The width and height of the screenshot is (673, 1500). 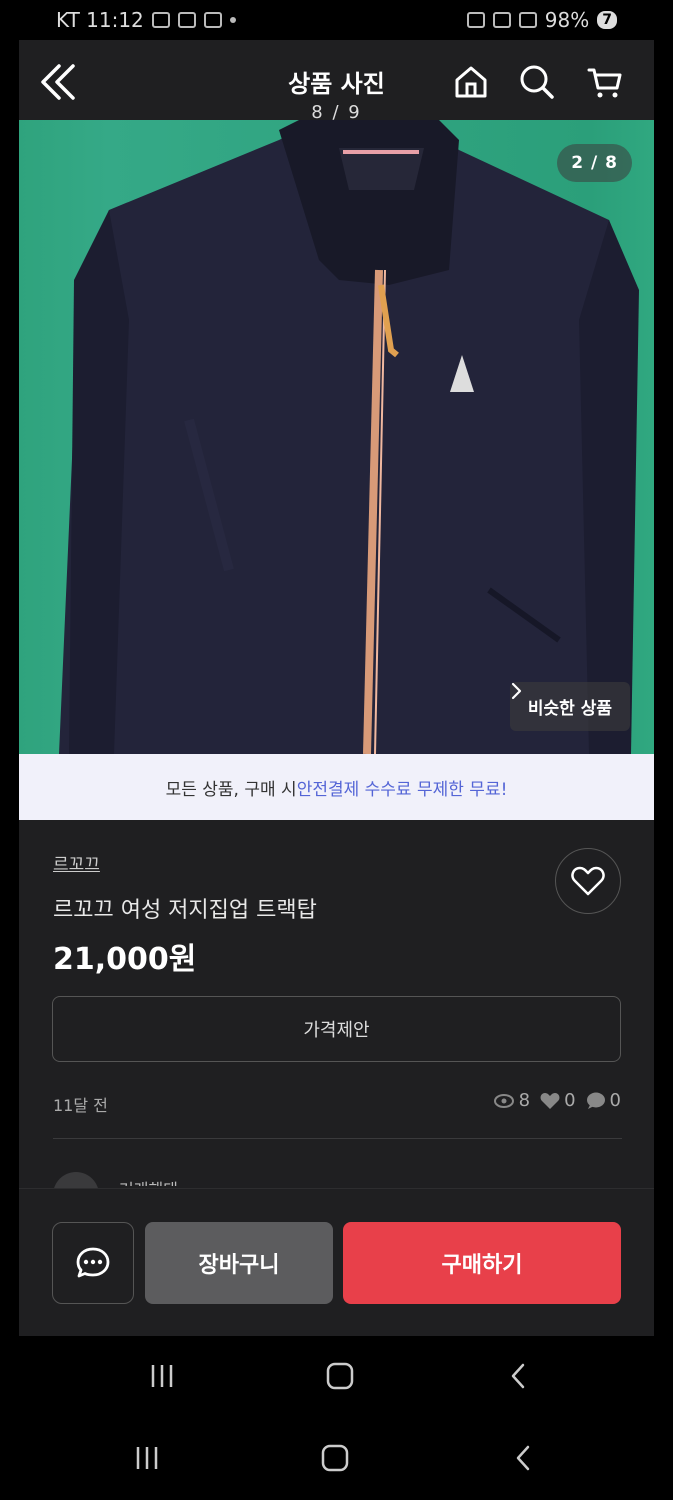 I want to click on back-nav-button, so click(x=518, y=1376).